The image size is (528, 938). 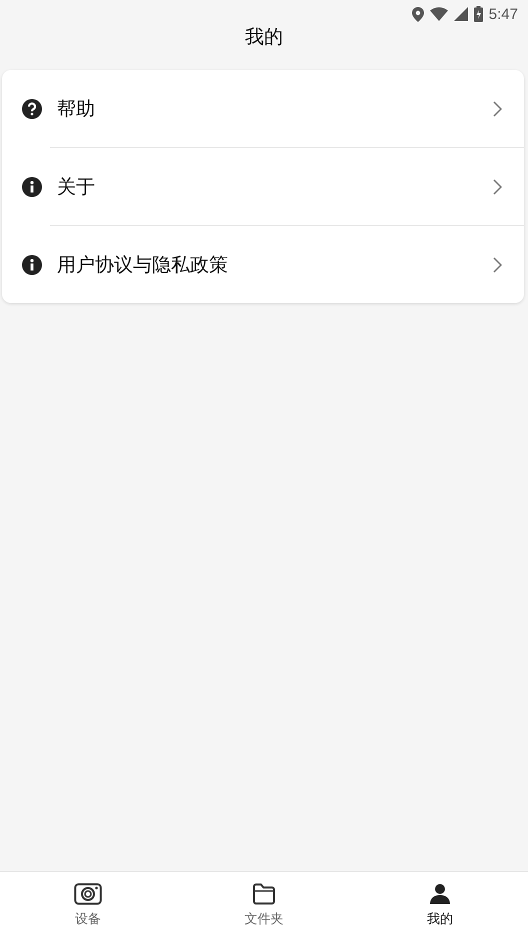 I want to click on page-title: 我的, so click(x=264, y=34).